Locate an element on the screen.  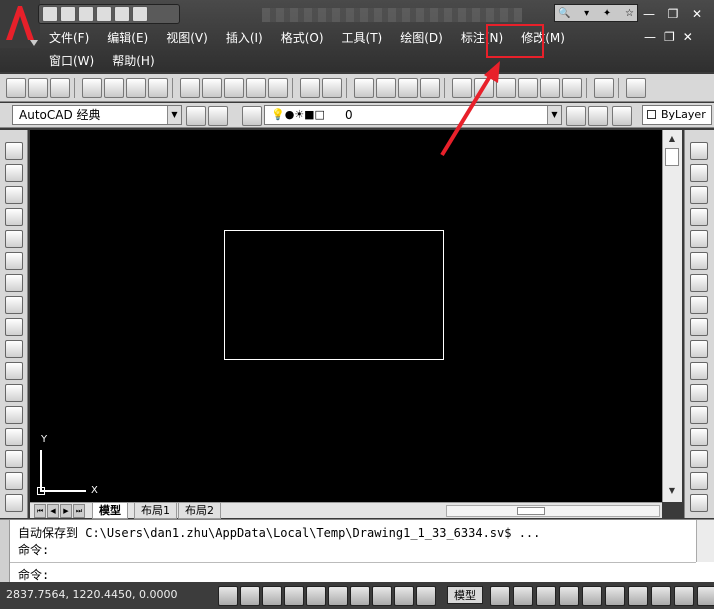
last-tab-icon: ⏭ is located at coordinates (79, 511).